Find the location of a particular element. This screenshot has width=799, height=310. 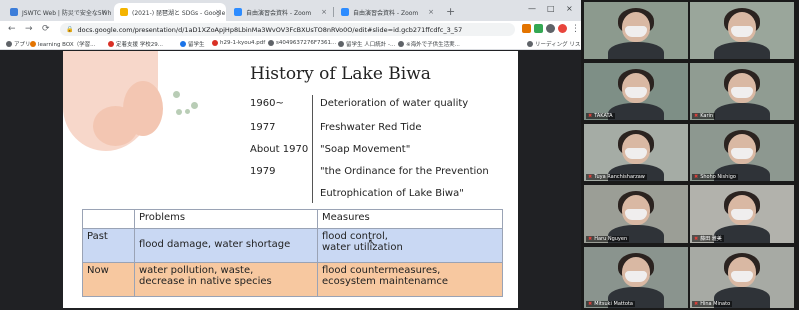

pdf-icon is located at coordinates (215, 43).